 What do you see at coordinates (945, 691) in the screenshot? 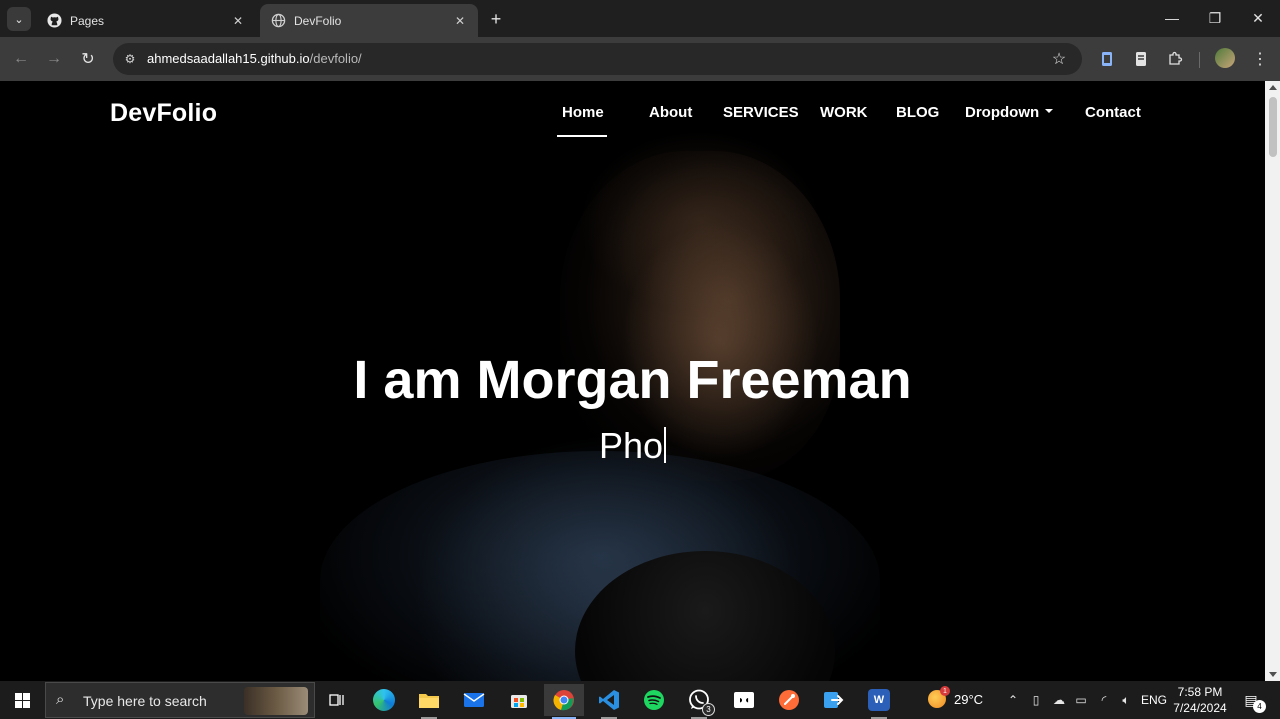
I see `weather-badge: 1` at bounding box center [945, 691].